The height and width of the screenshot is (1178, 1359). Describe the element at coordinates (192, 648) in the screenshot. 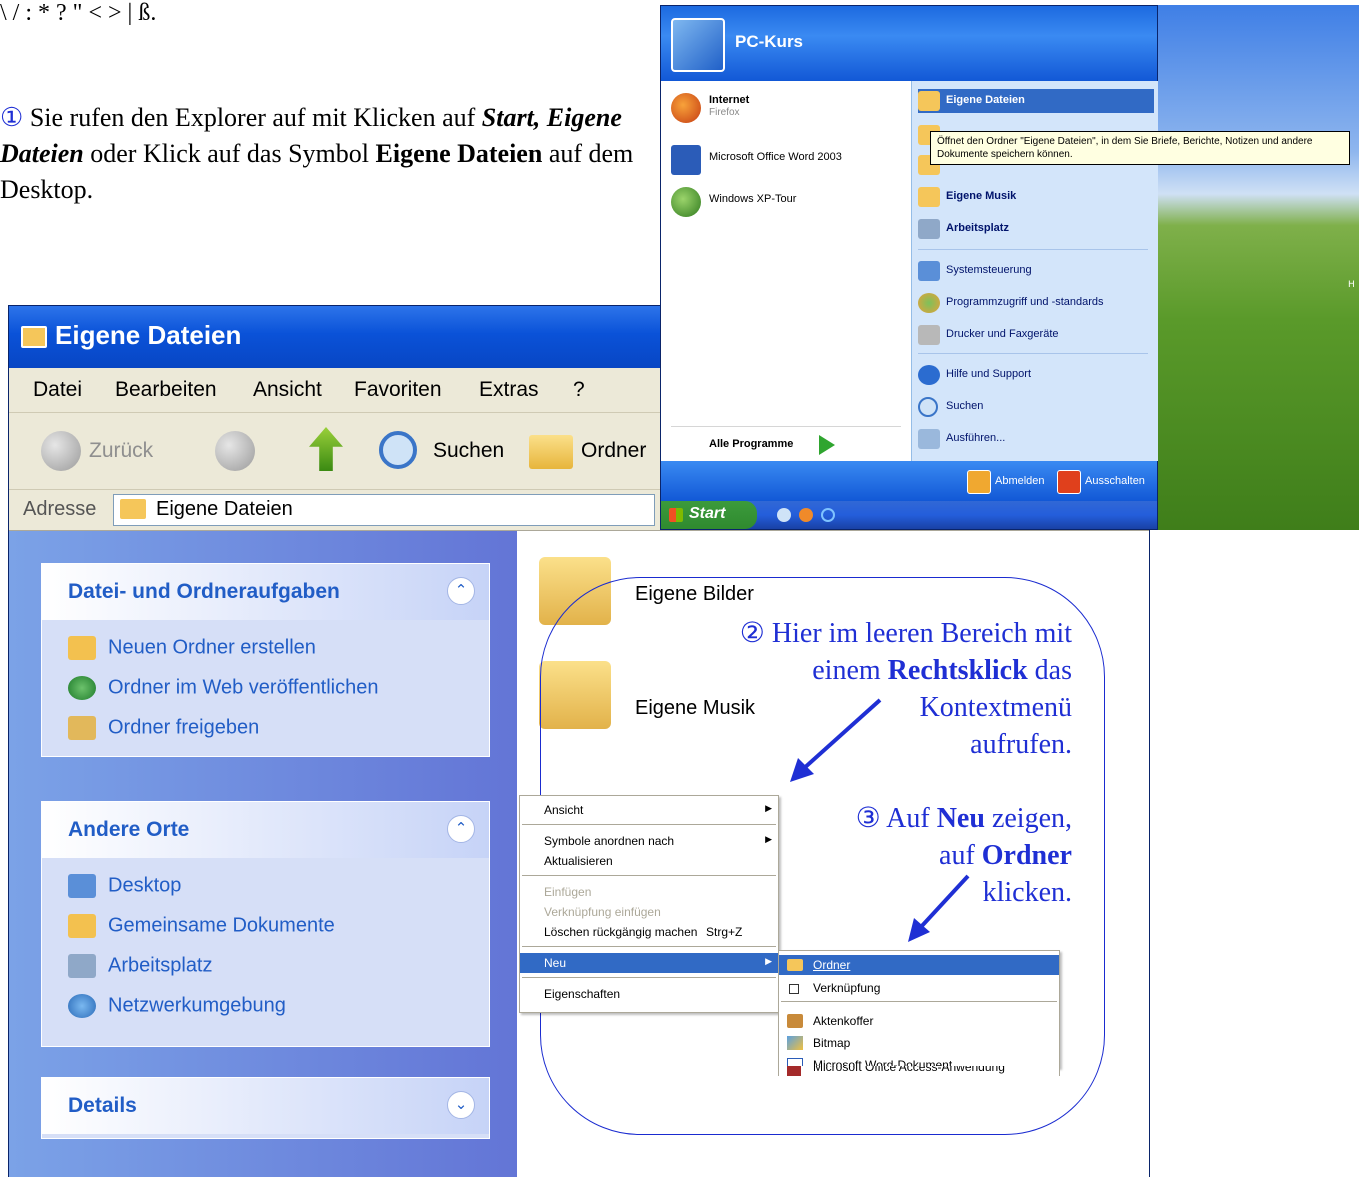

I see `task-new-folder: Neuen Ordner erstellen` at that location.